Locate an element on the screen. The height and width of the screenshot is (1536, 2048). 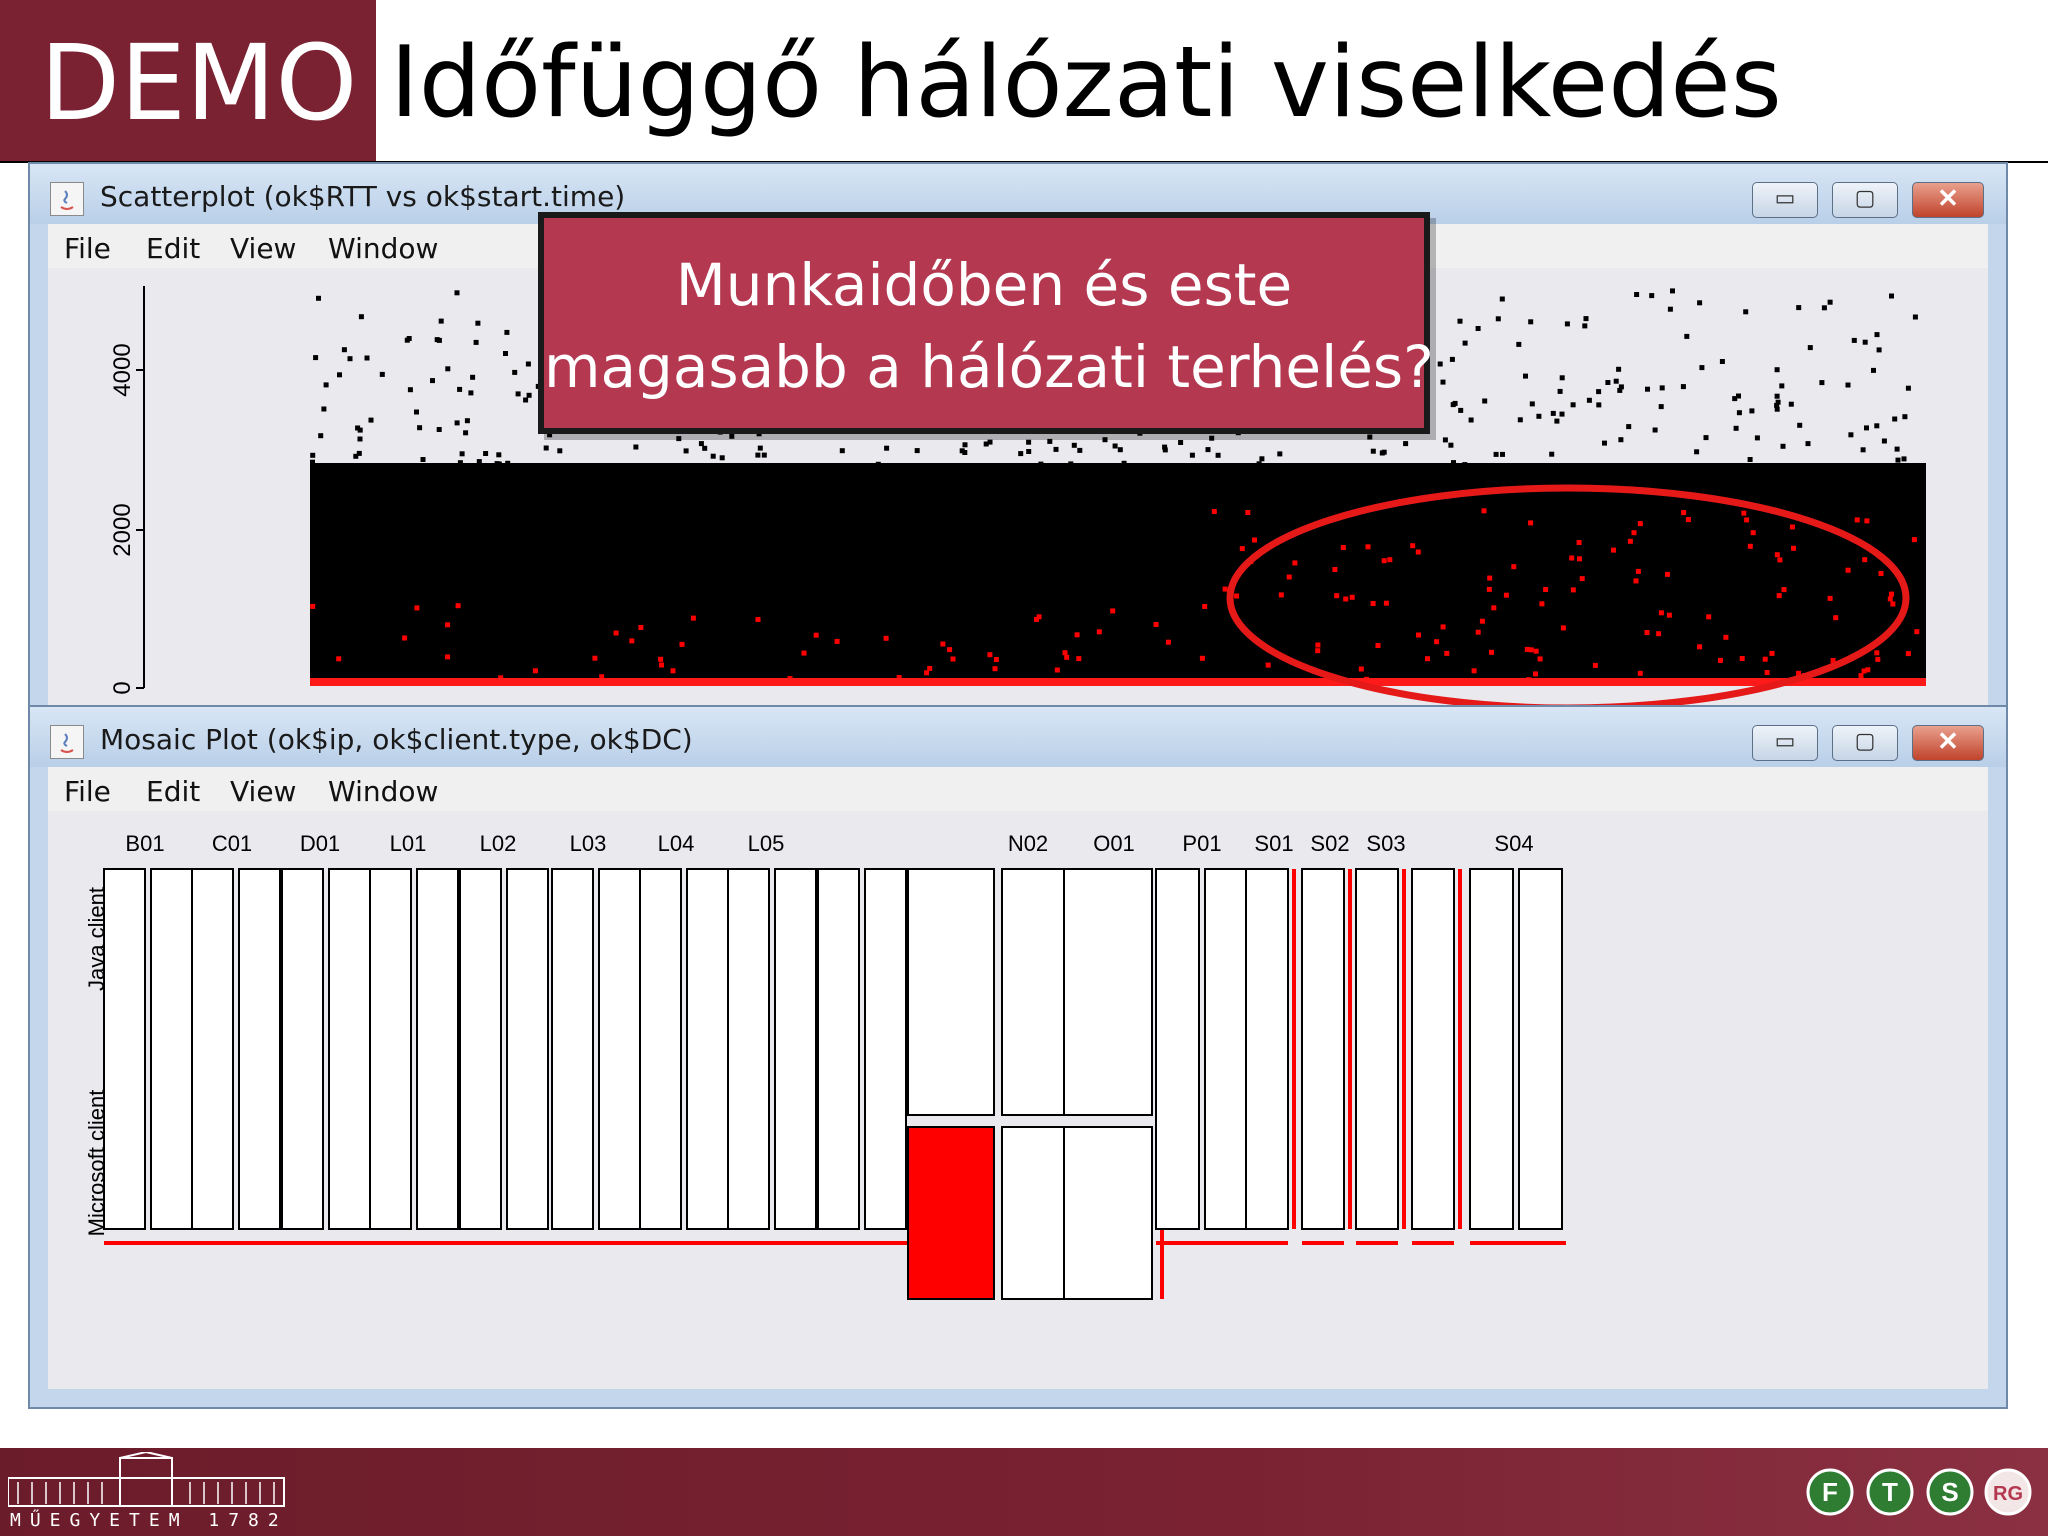
y-tick-label: 2000 is located at coordinates (122, 529).